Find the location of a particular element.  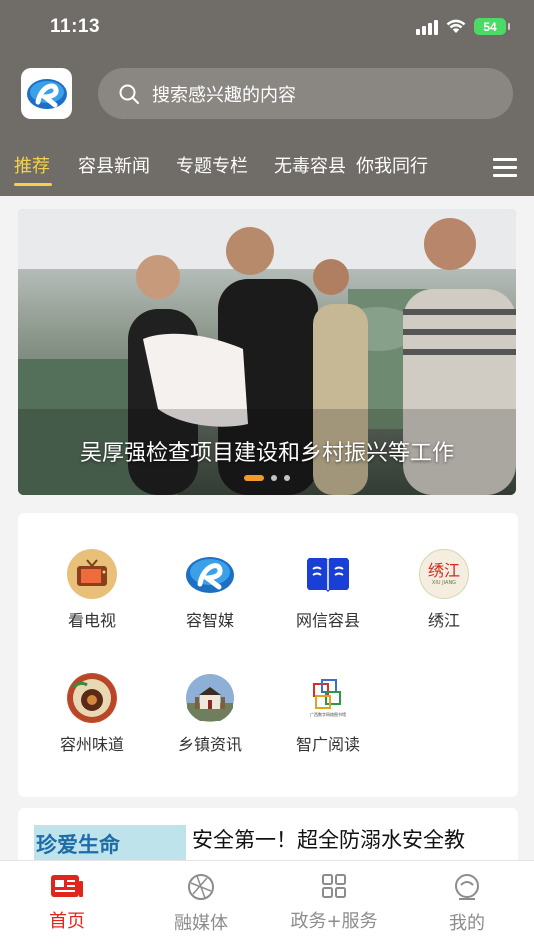

bottom-navigation: 首页 融媒体 政务+服务 我的 is located at coordinates (267, 905).